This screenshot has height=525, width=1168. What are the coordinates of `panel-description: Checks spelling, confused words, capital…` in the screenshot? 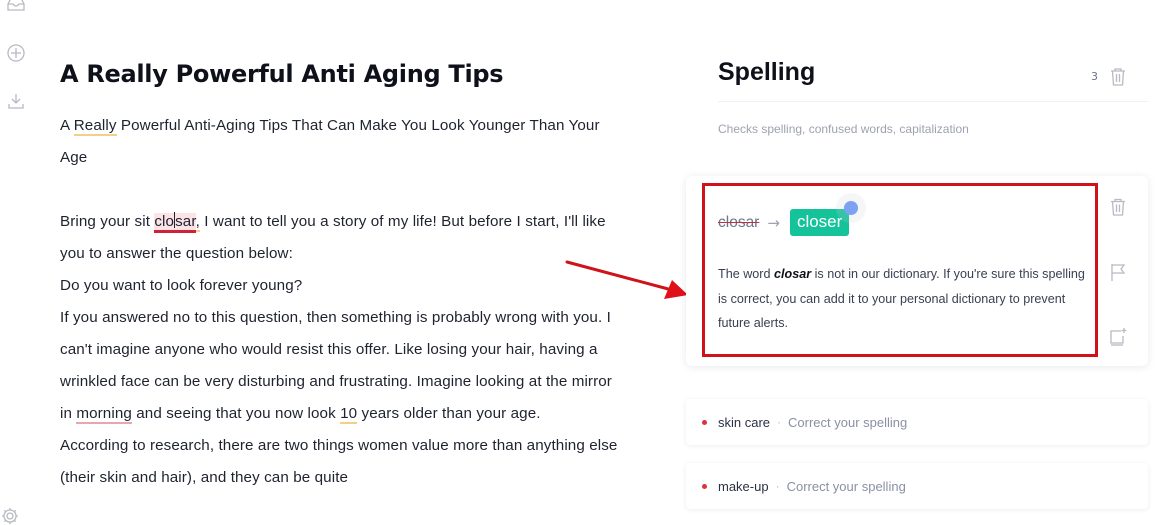 It's located at (843, 129).